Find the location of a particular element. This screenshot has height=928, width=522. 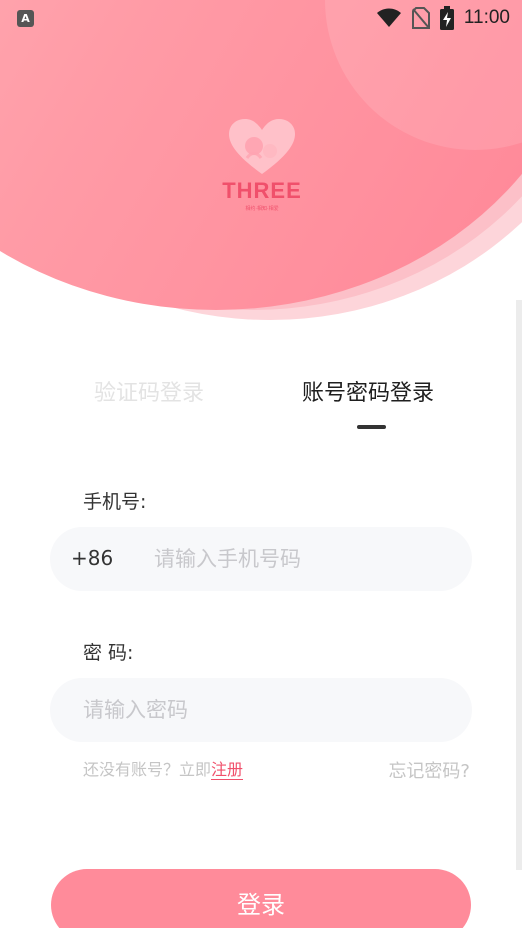

phone-field: +86 is located at coordinates (261, 559).